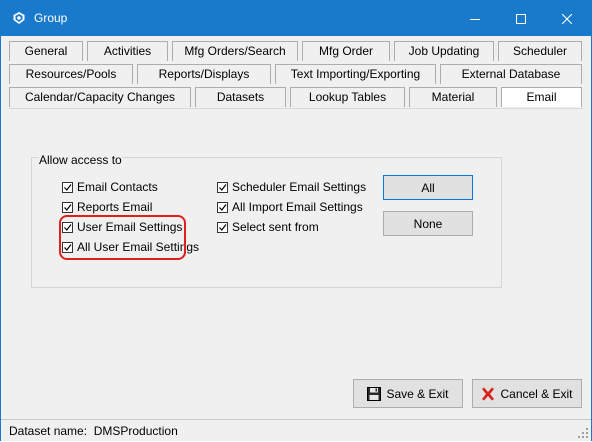 Image resolution: width=592 pixels, height=442 pixels. I want to click on all-button: All, so click(428, 187).